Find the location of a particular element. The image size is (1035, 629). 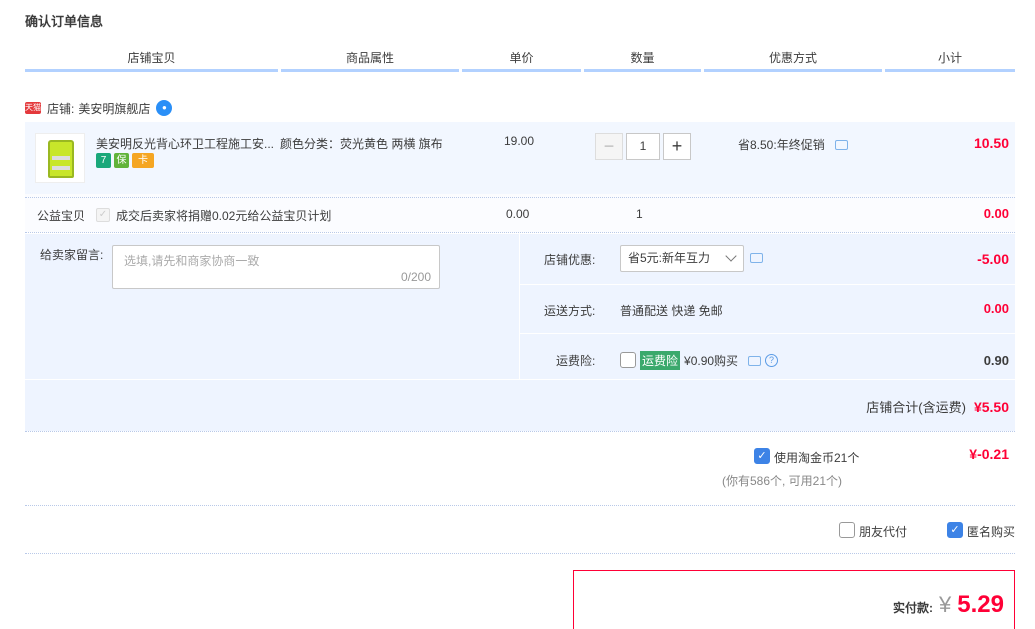

shop-total: 店铺合计(含运费) ¥5.50 is located at coordinates (937, 406).